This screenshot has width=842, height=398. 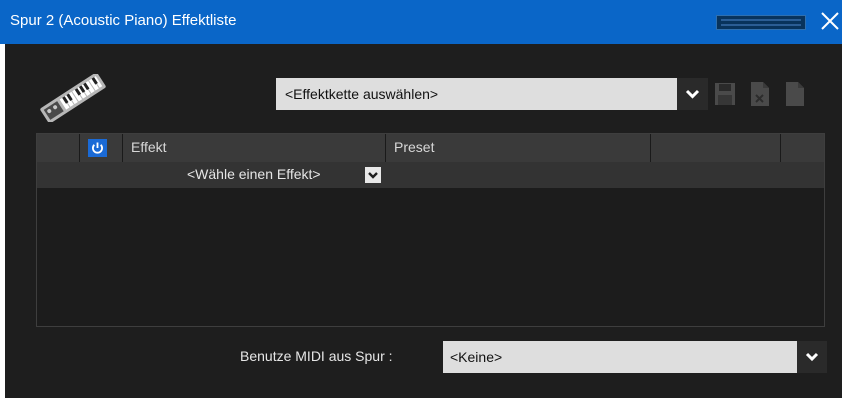 I want to click on window-title: Spur 2 (Acoustic Piano) Effektliste, so click(x=123, y=20).